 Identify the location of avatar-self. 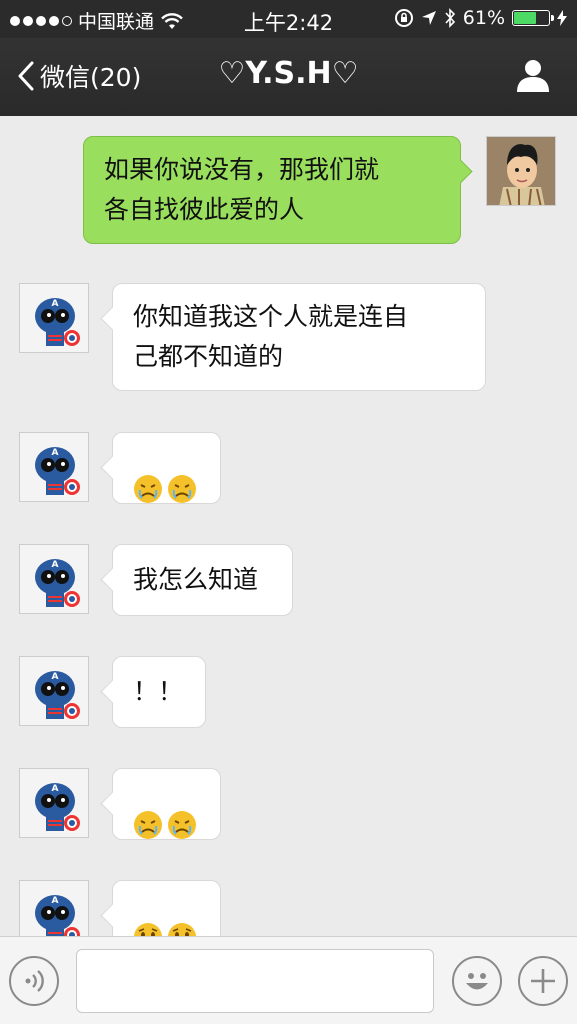
(521, 171).